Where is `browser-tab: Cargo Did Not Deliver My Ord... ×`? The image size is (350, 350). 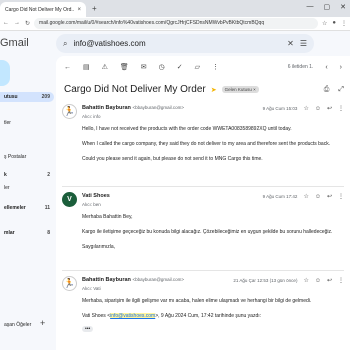
browser-tab: Cargo Did Not Deliver My Ord... × is located at coordinates (43, 9).